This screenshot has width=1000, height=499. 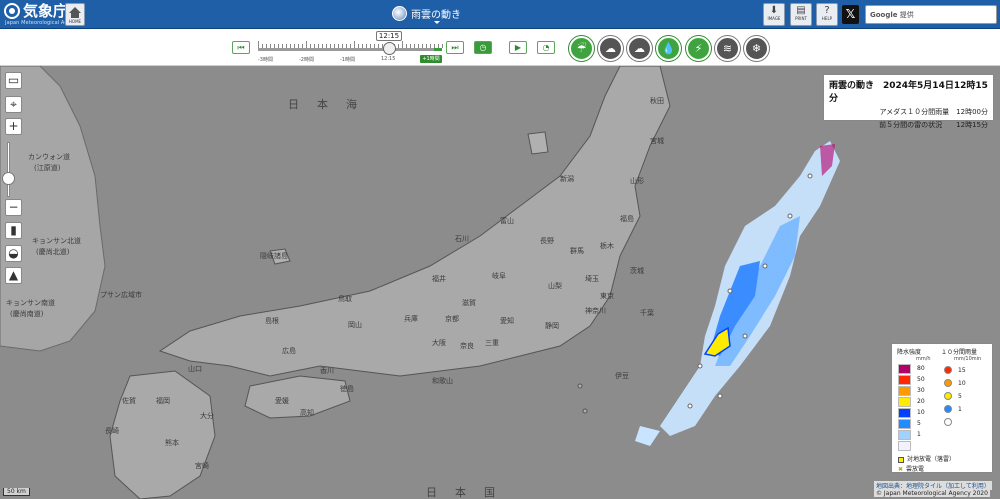 What do you see at coordinates (555, 286) in the screenshot?
I see `prefecture-label: 山梨` at bounding box center [555, 286].